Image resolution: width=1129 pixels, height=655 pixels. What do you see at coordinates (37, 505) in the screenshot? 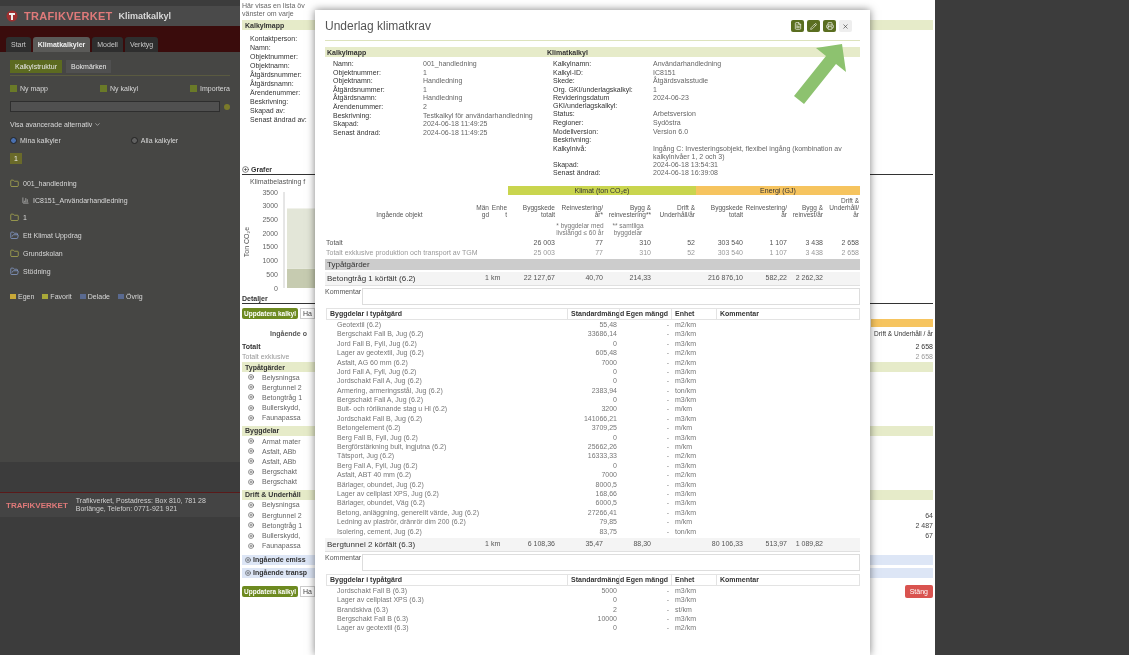
I see `footer-brand: TRAFIKVERKET` at bounding box center [37, 505].